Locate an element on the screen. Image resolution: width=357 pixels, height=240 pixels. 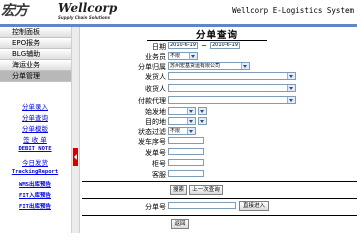
sidebar-link-split-template: 分单模版 is located at coordinates (35, 128).